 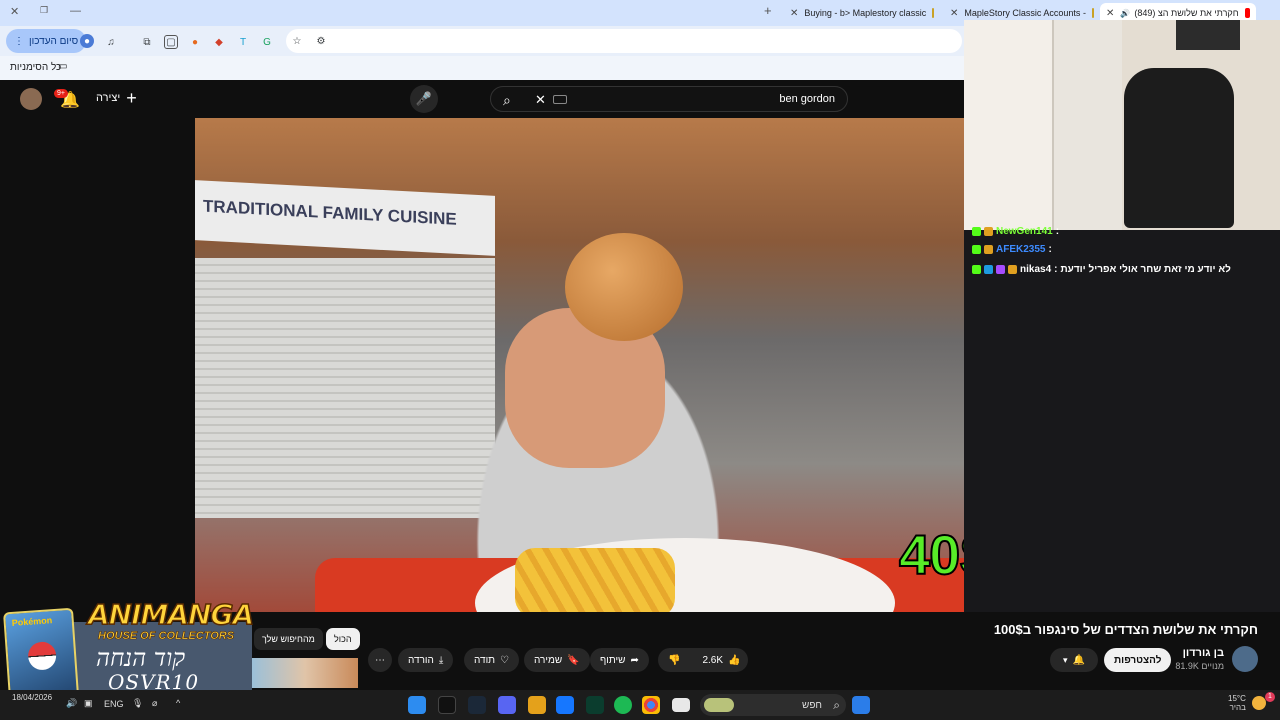 What do you see at coordinates (35, 67) in the screenshot?
I see `all-bookmarks-label: כל הסימניות` at bounding box center [35, 67].